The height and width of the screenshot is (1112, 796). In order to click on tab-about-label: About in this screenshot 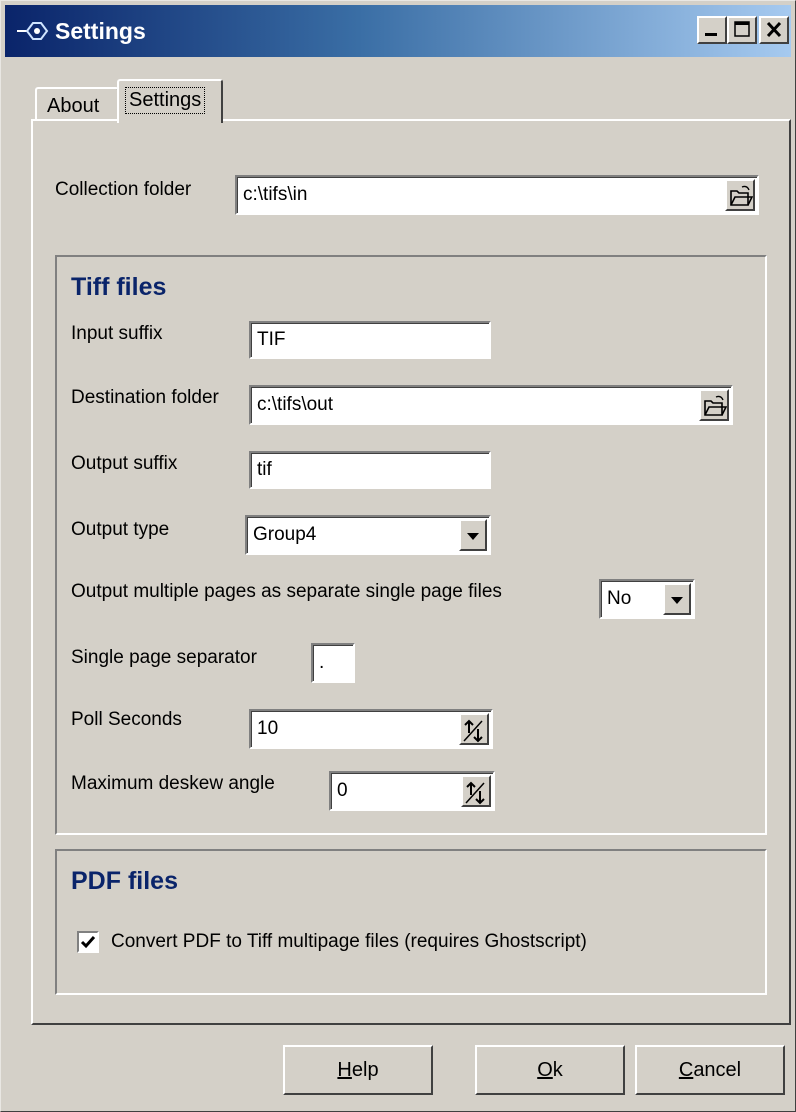, I will do `click(73, 106)`.